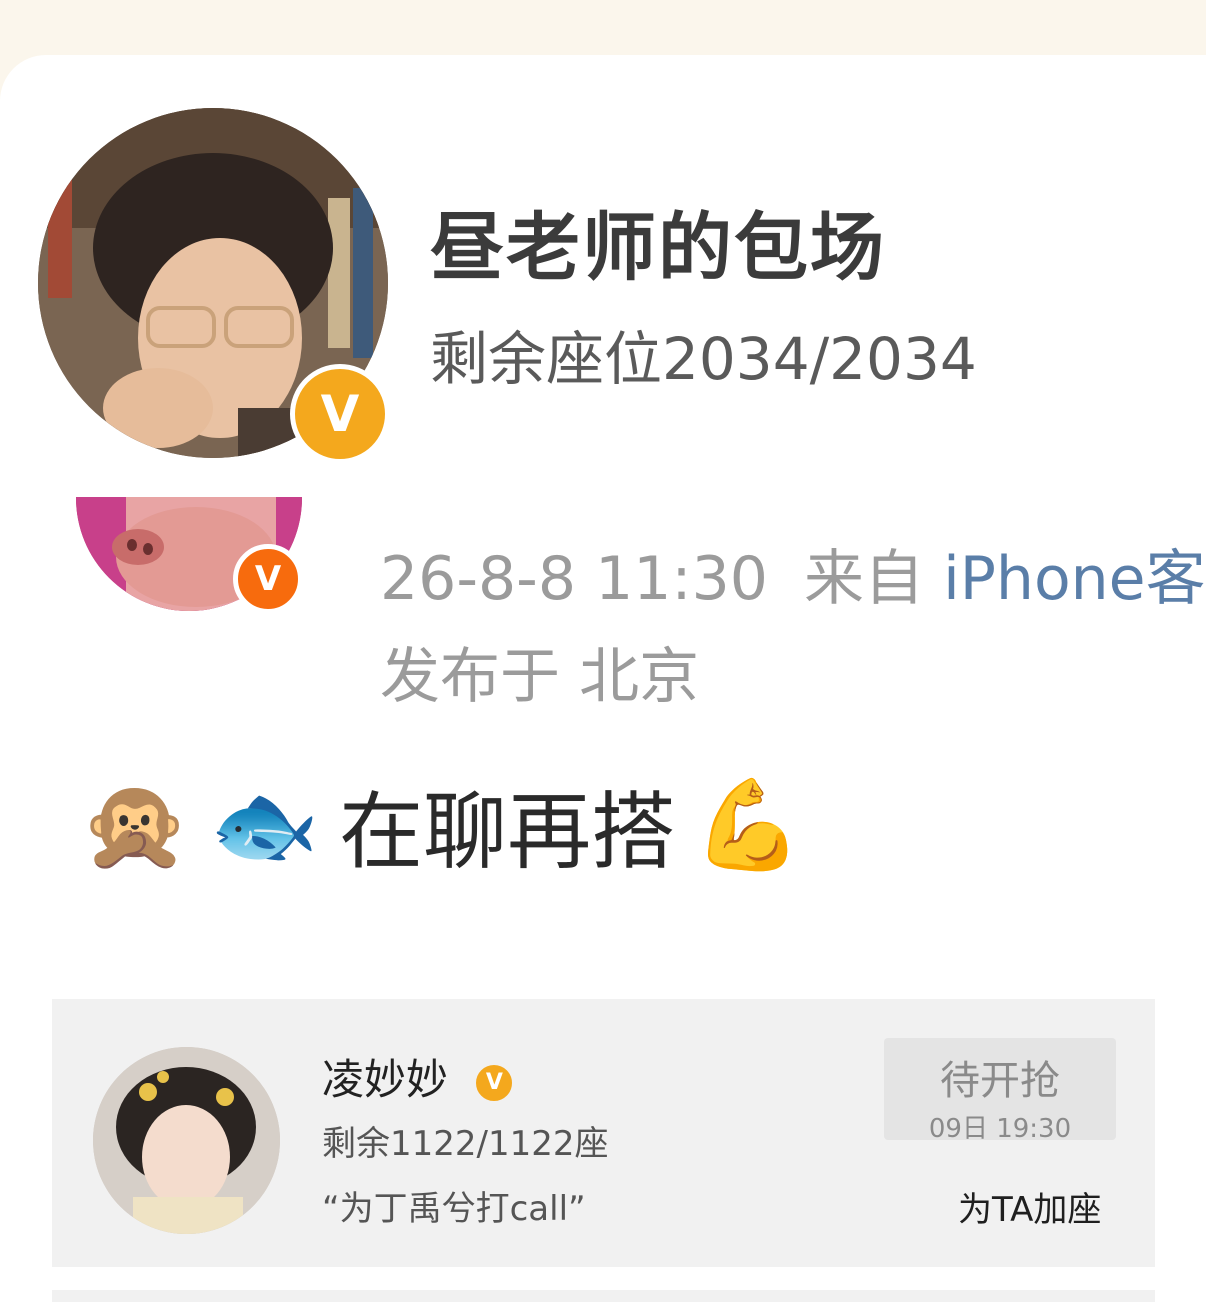  I want to click on post-content: 🙊 🐟 在聊再搭 💪, so click(451, 825).